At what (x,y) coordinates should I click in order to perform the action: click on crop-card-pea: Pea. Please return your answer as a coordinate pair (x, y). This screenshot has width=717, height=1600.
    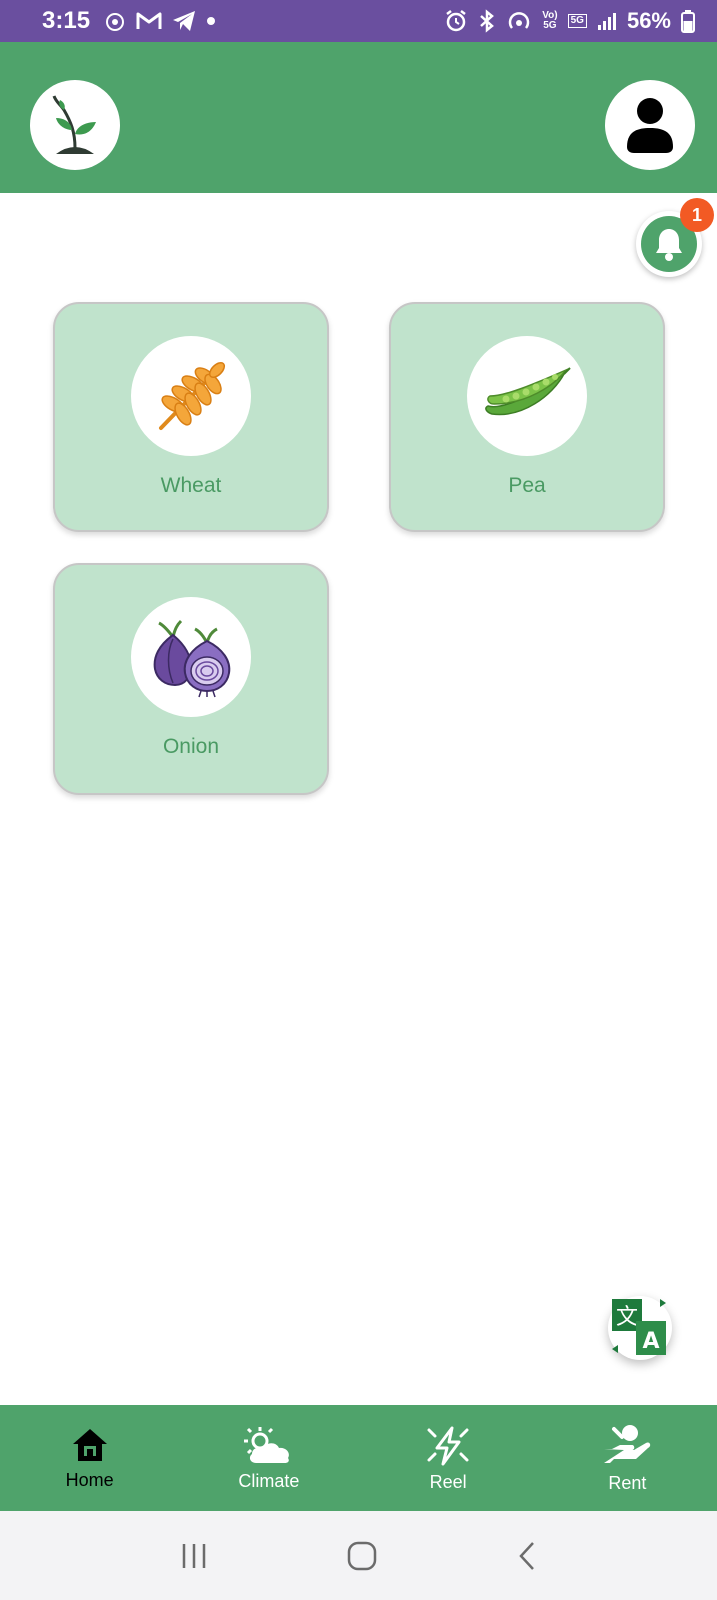
    Looking at the image, I should click on (527, 417).